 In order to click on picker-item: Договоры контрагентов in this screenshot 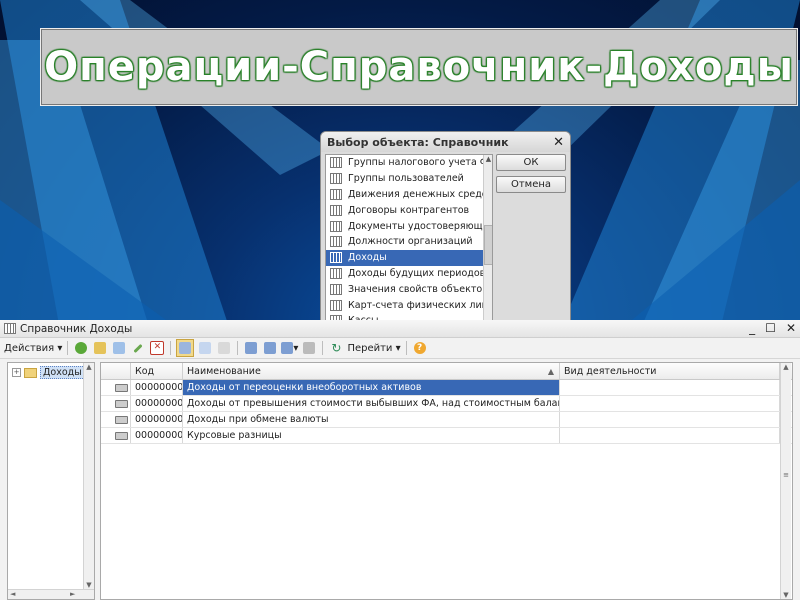, I will do `click(409, 210)`.